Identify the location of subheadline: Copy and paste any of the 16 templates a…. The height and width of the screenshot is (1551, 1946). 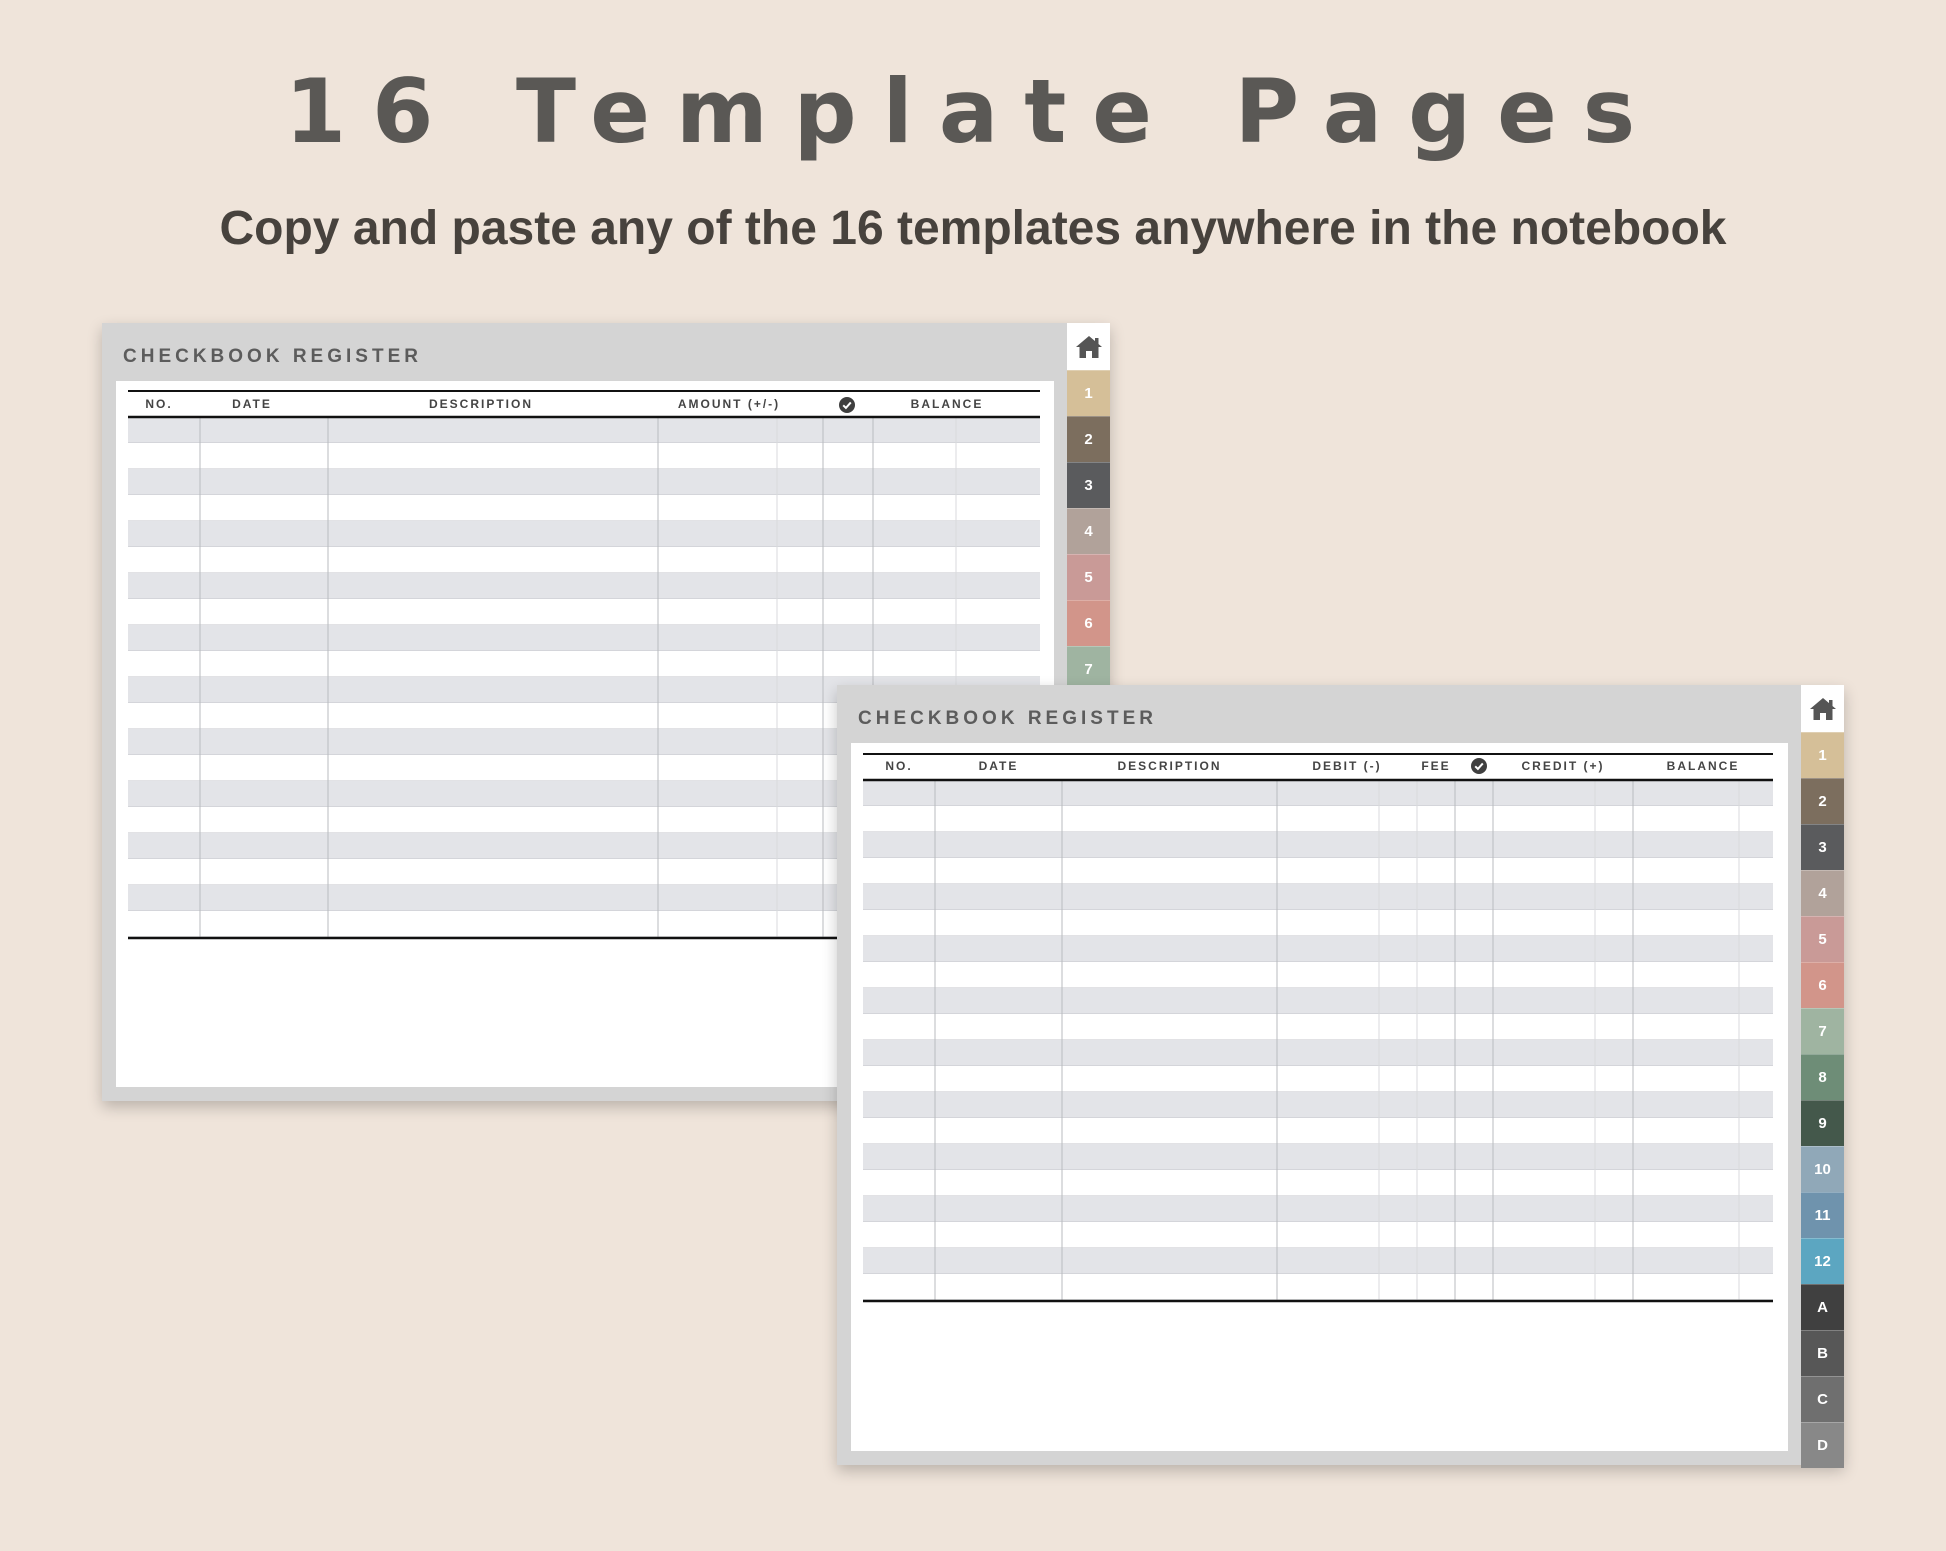
(973, 228).